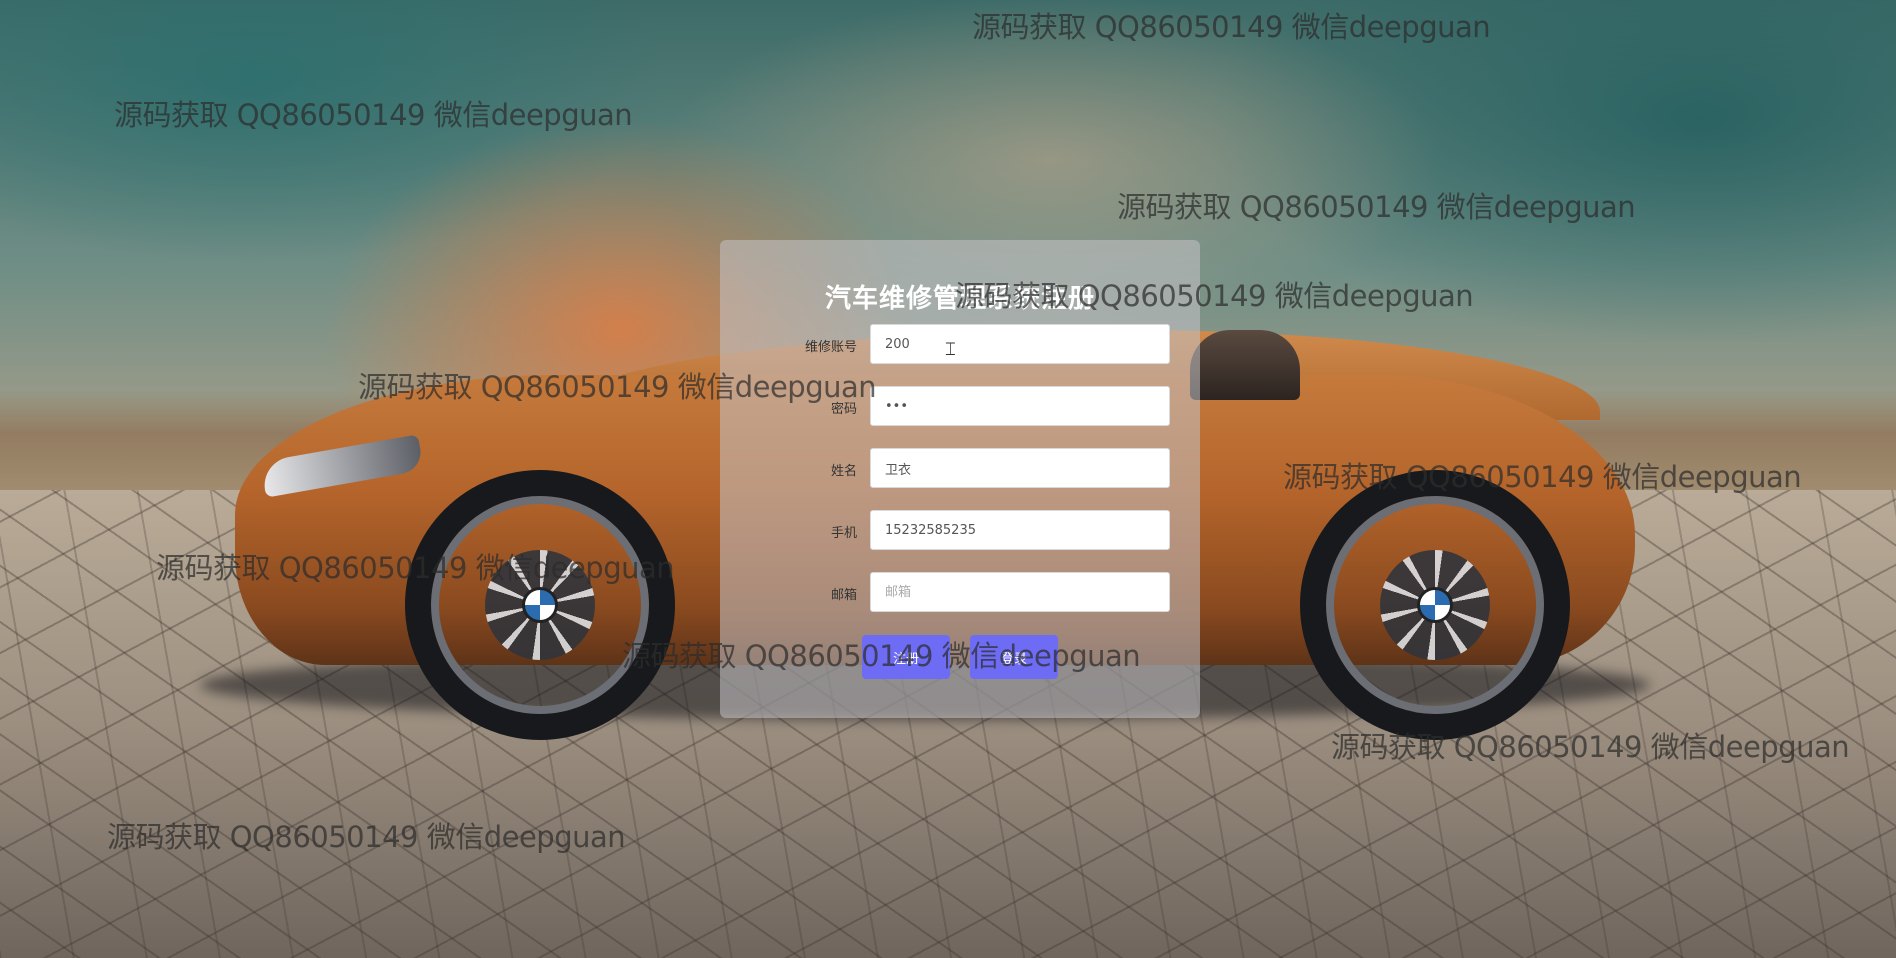  What do you see at coordinates (1435, 605) in the screenshot?
I see `car-rear-wheel` at bounding box center [1435, 605].